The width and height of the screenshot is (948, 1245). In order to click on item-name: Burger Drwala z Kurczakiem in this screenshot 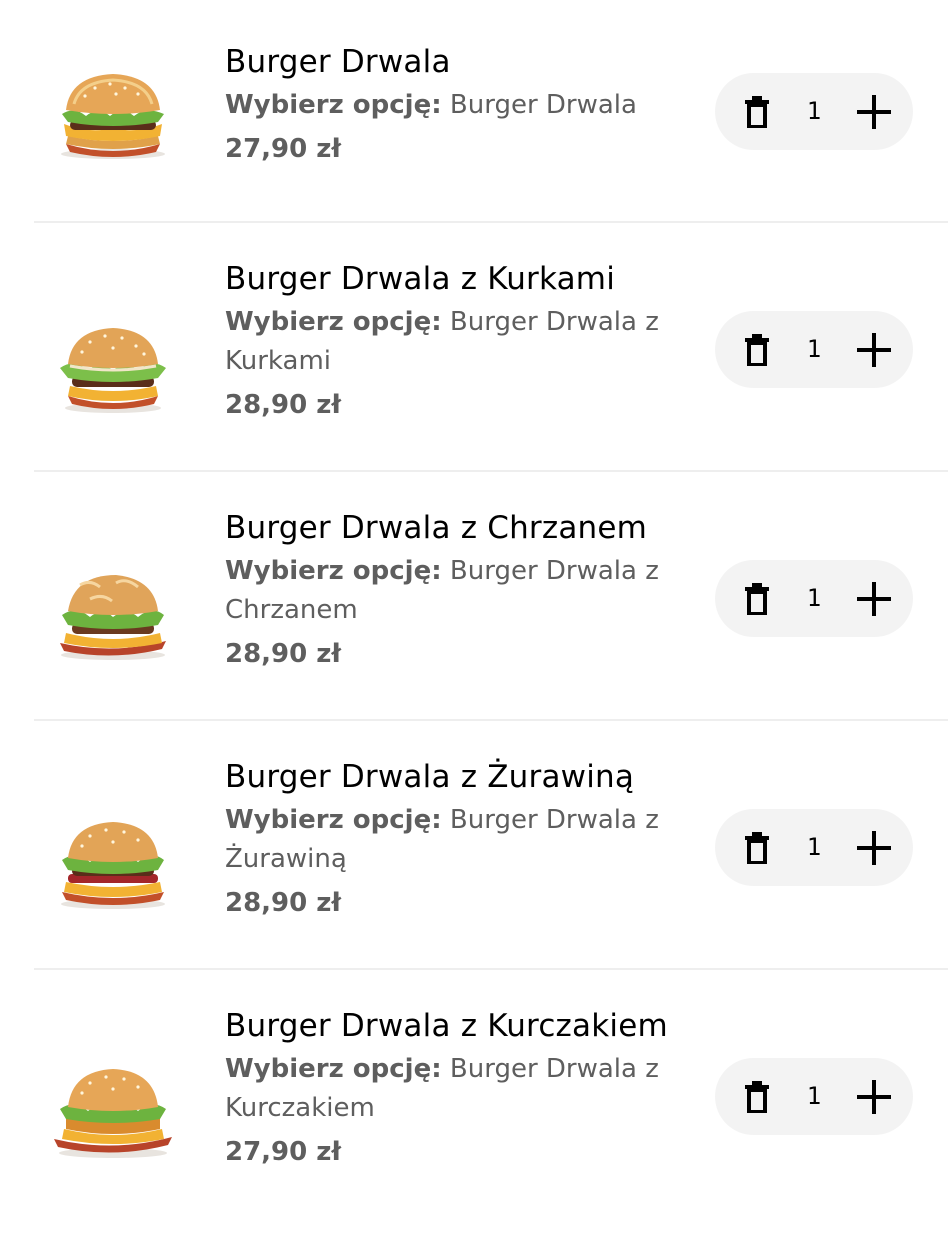, I will do `click(446, 1026)`.